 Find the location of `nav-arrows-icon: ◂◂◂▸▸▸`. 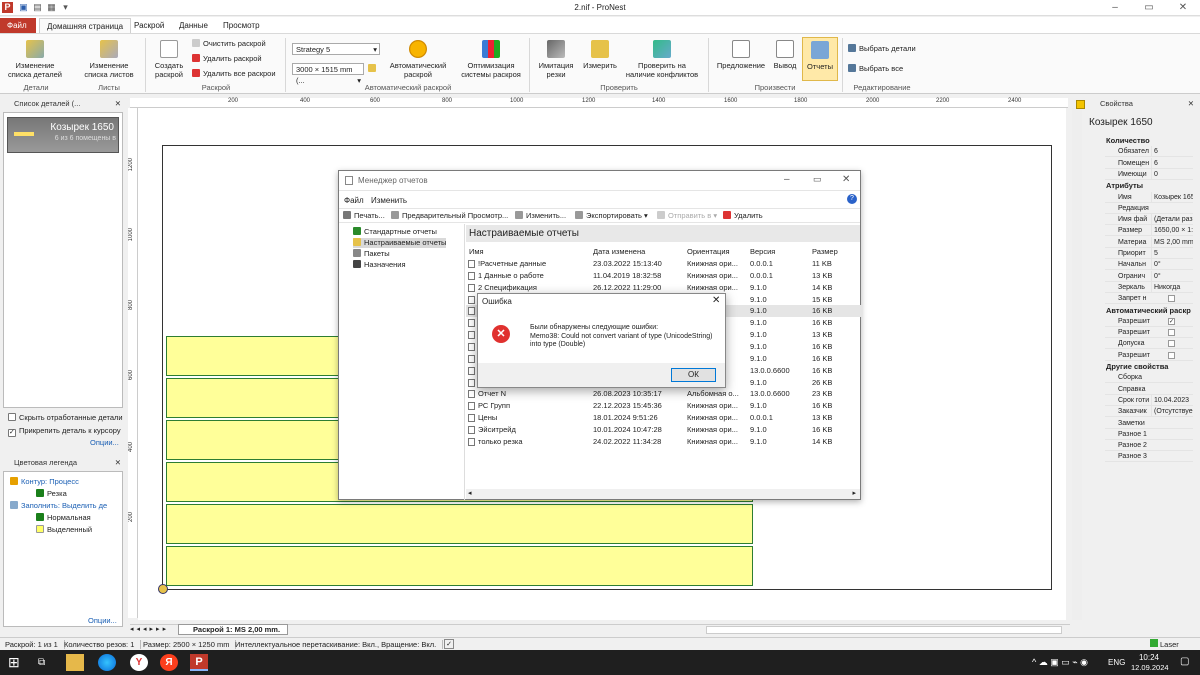

nav-arrows-icon: ◂◂◂▸▸▸ is located at coordinates (149, 629).